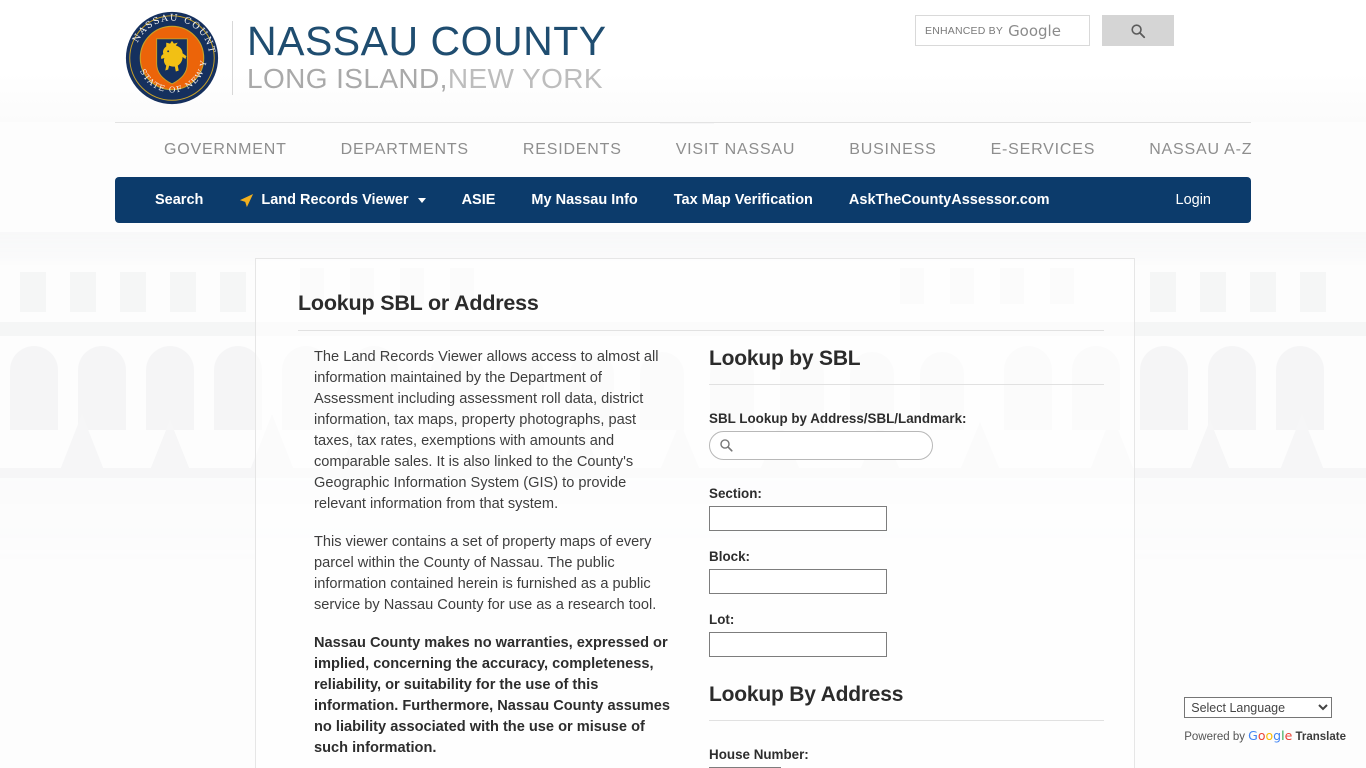 Image resolution: width=1366 pixels, height=768 pixels. What do you see at coordinates (1193, 200) in the screenshot?
I see `login-link: Login` at bounding box center [1193, 200].